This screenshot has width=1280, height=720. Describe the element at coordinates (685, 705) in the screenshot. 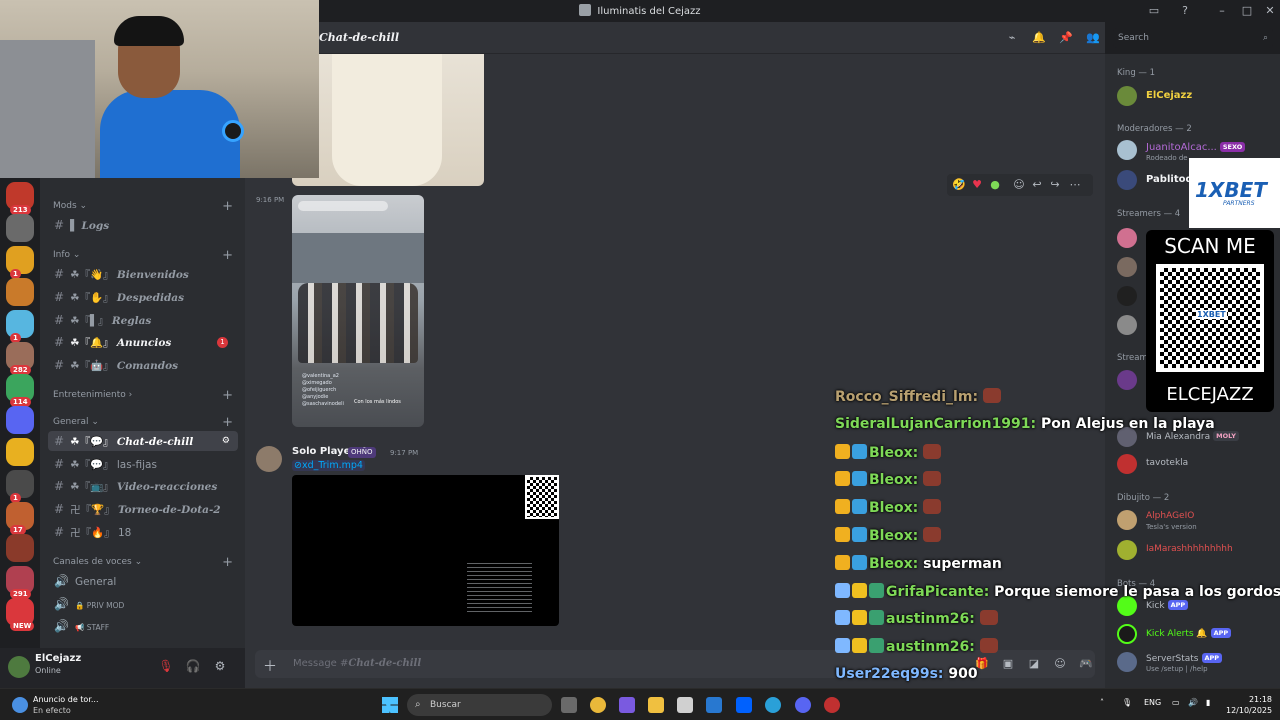

I see `store-icon` at that location.